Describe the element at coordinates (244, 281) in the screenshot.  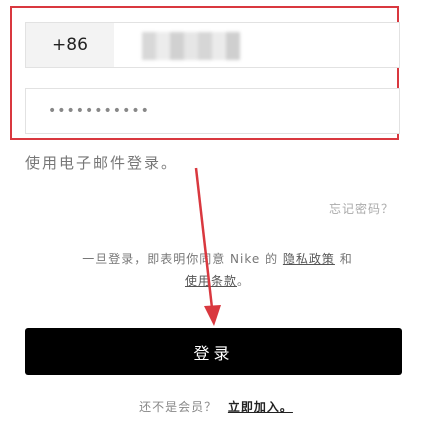
I see `terms-suffix: 。` at that location.